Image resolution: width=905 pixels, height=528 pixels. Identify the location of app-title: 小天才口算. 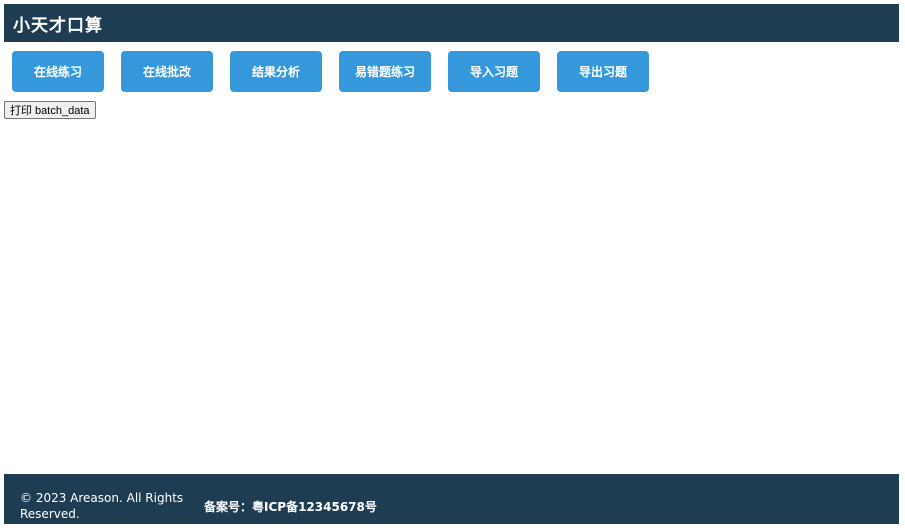
(58, 25).